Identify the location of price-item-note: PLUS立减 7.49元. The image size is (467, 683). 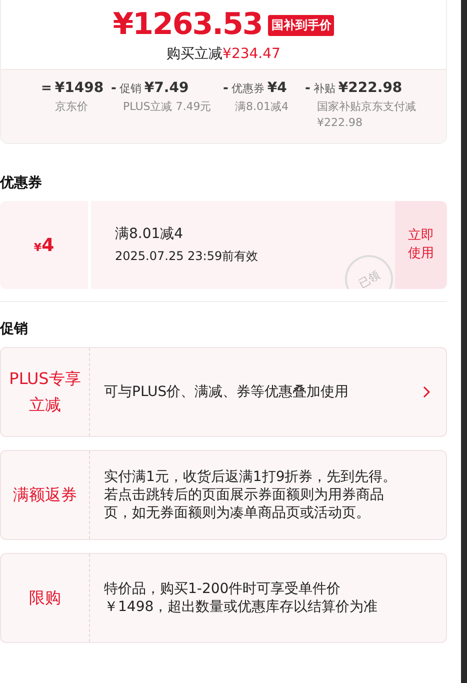
(167, 107).